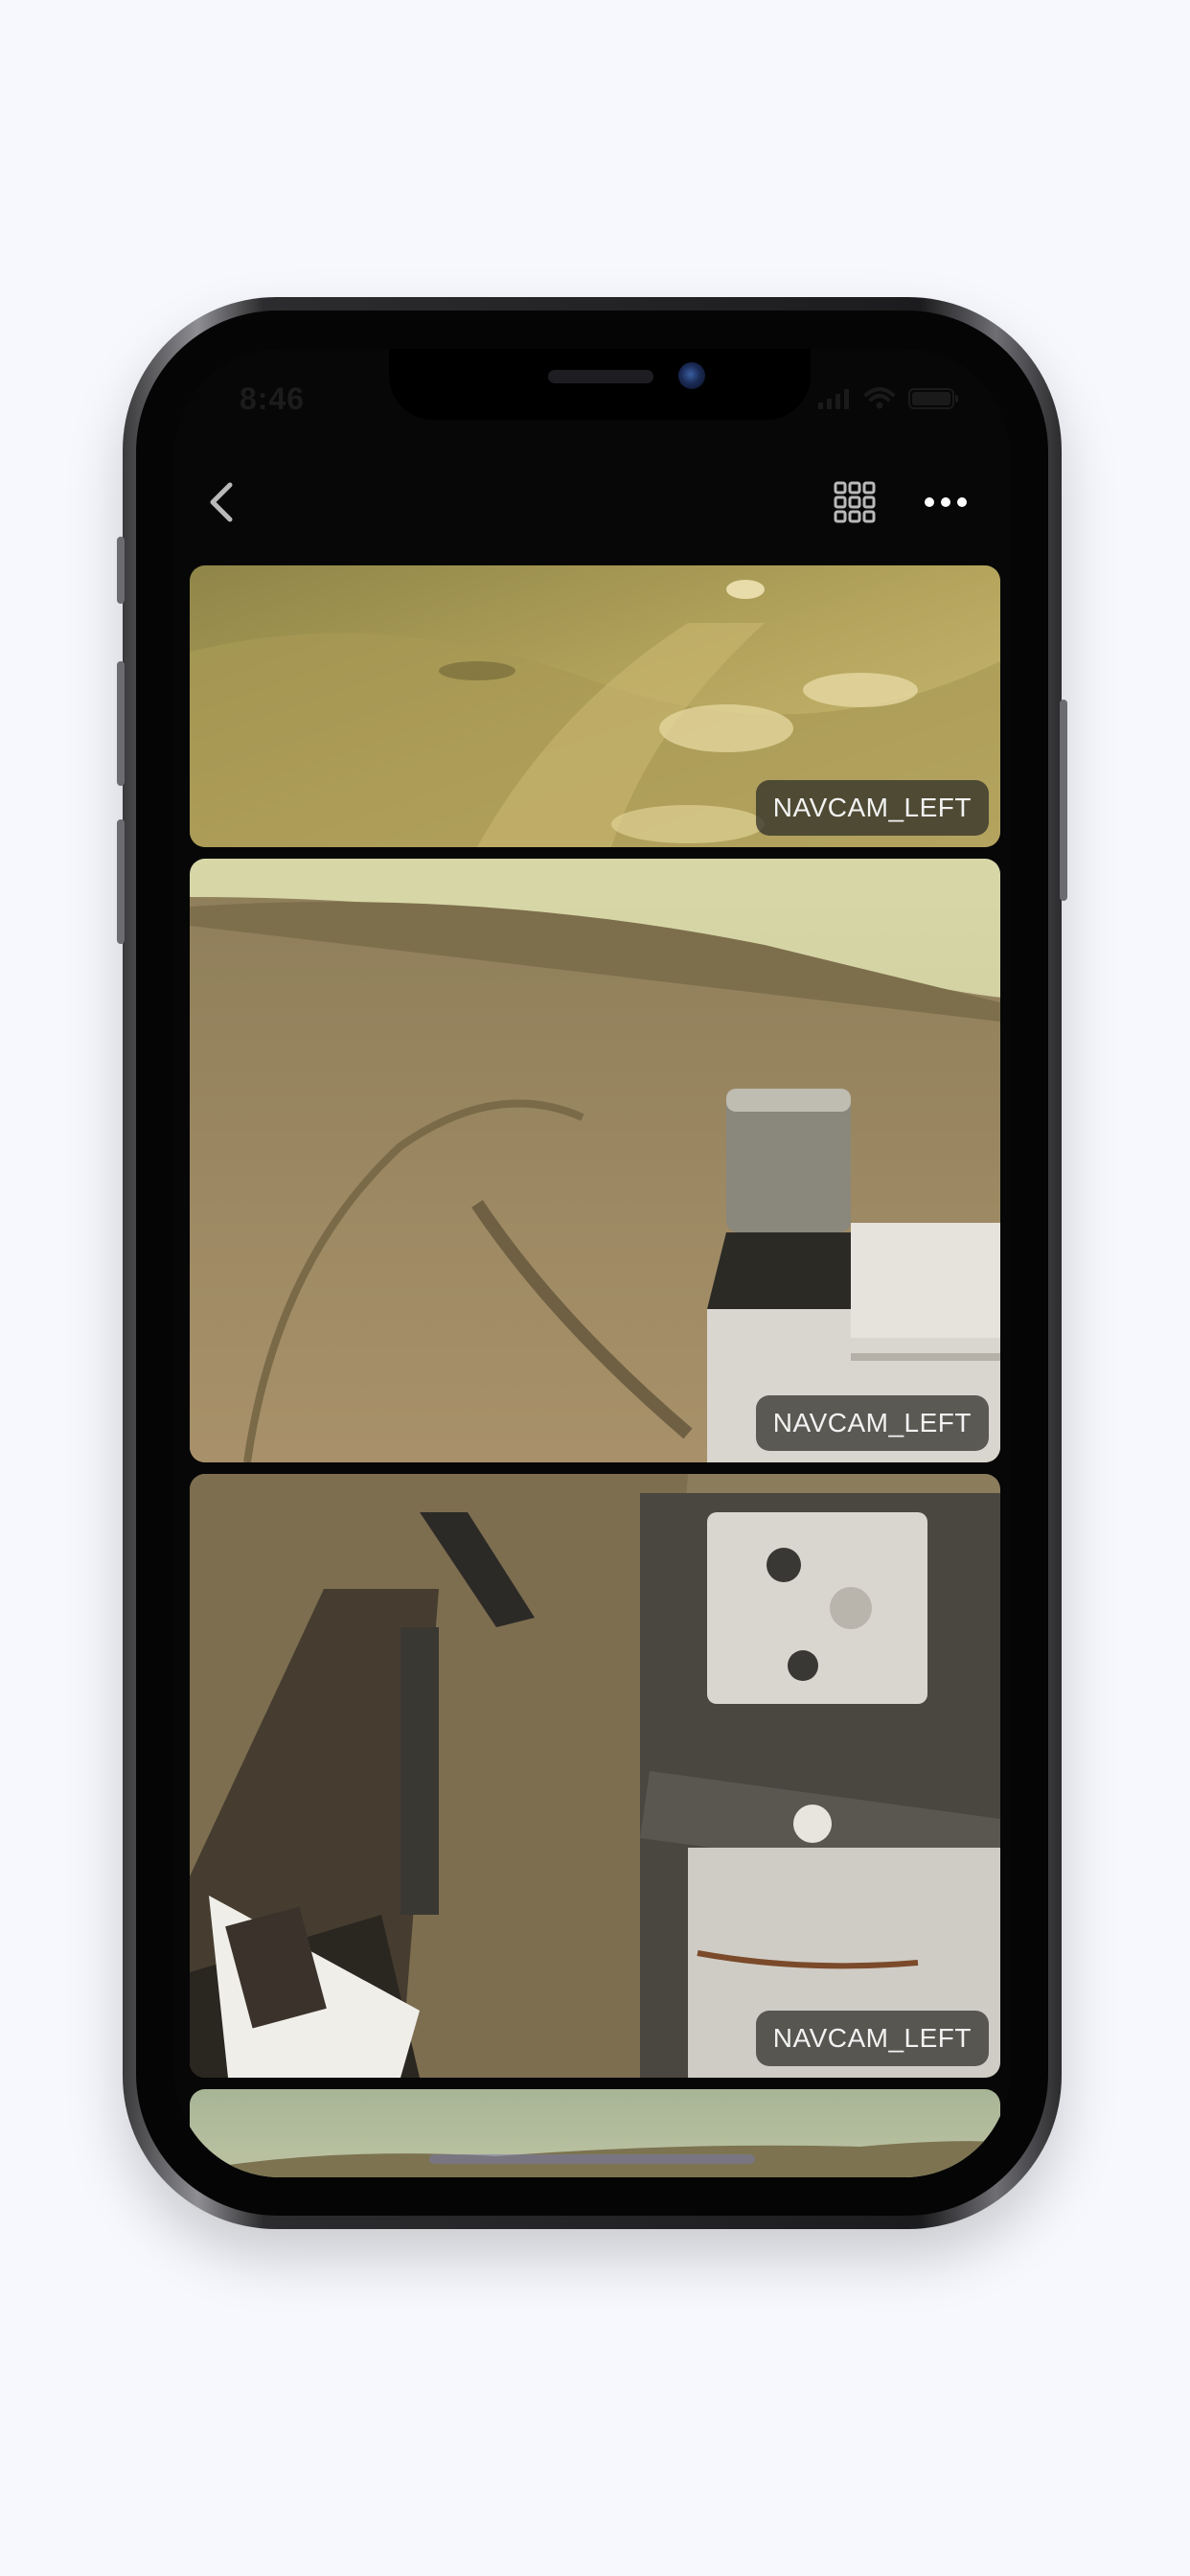 This screenshot has width=1190, height=2576. I want to click on wifi-icon, so click(880, 401).